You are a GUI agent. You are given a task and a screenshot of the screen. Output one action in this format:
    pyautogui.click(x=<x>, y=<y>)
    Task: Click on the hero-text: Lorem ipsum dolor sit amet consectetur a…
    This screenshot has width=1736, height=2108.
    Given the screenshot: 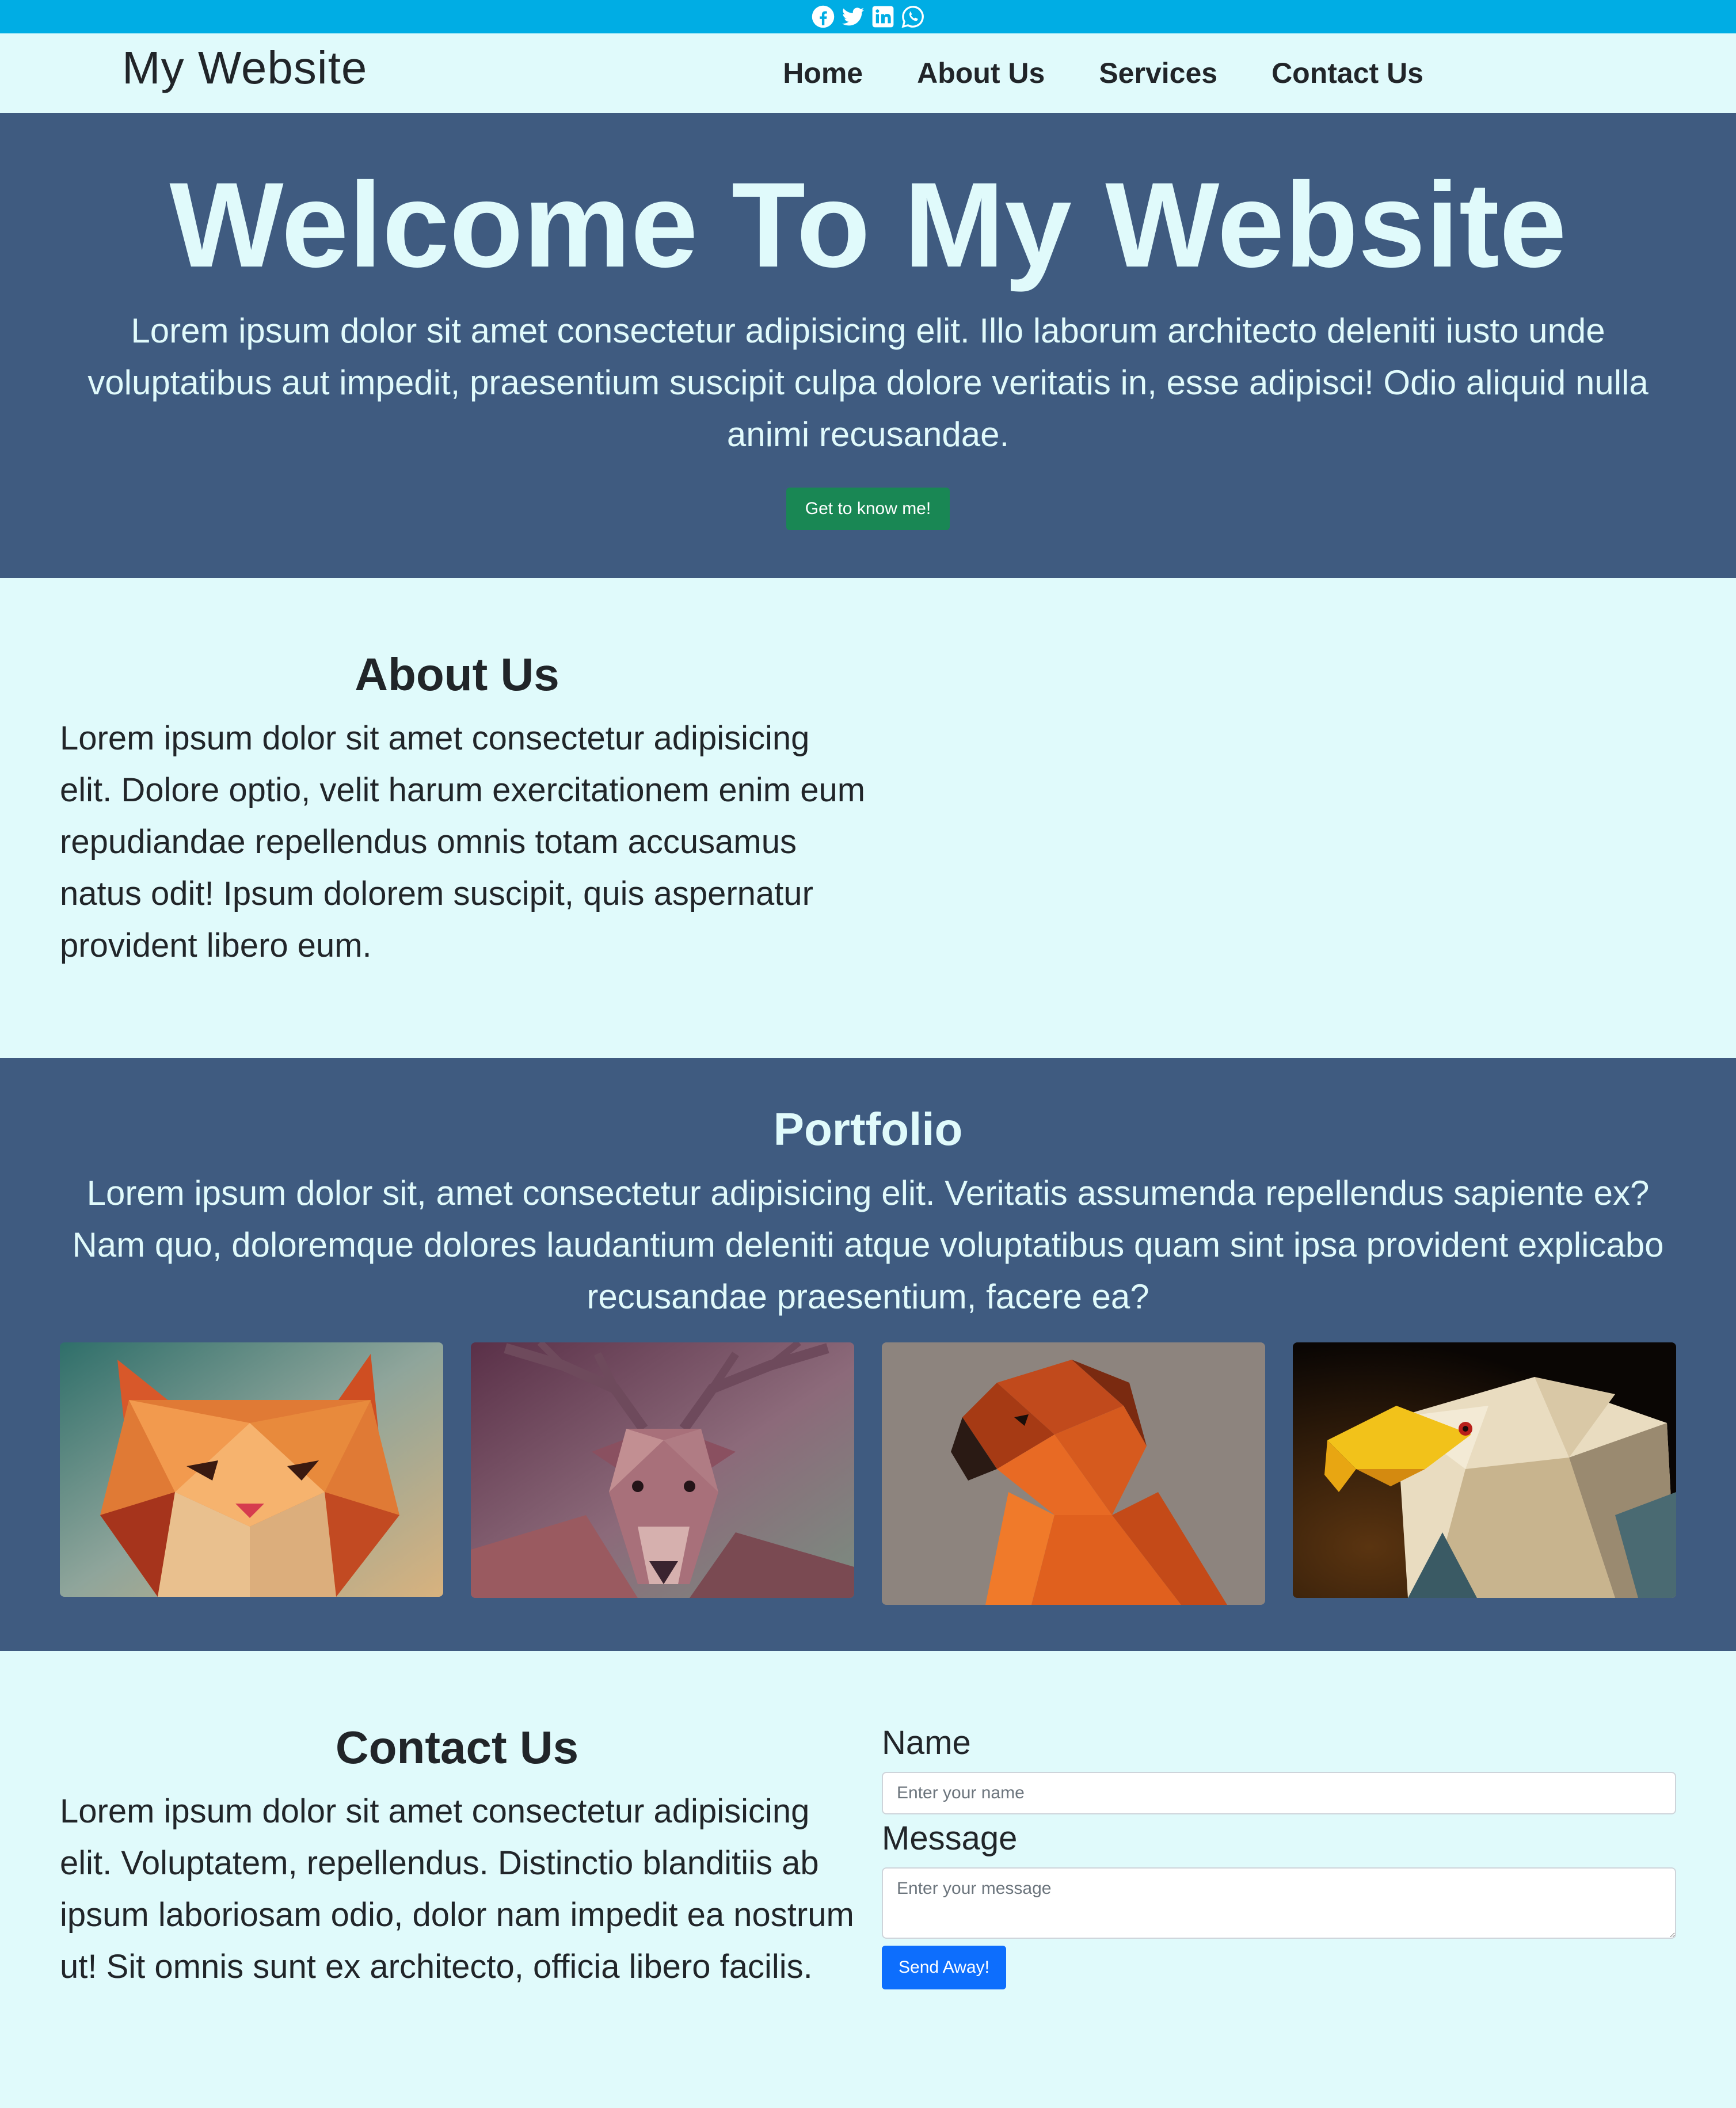 What is the action you would take?
    pyautogui.click(x=868, y=382)
    